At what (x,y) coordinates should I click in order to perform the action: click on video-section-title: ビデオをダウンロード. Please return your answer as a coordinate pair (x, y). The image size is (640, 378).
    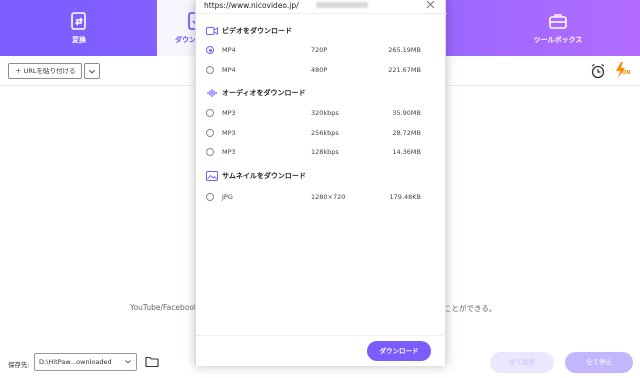
    Looking at the image, I should click on (249, 31).